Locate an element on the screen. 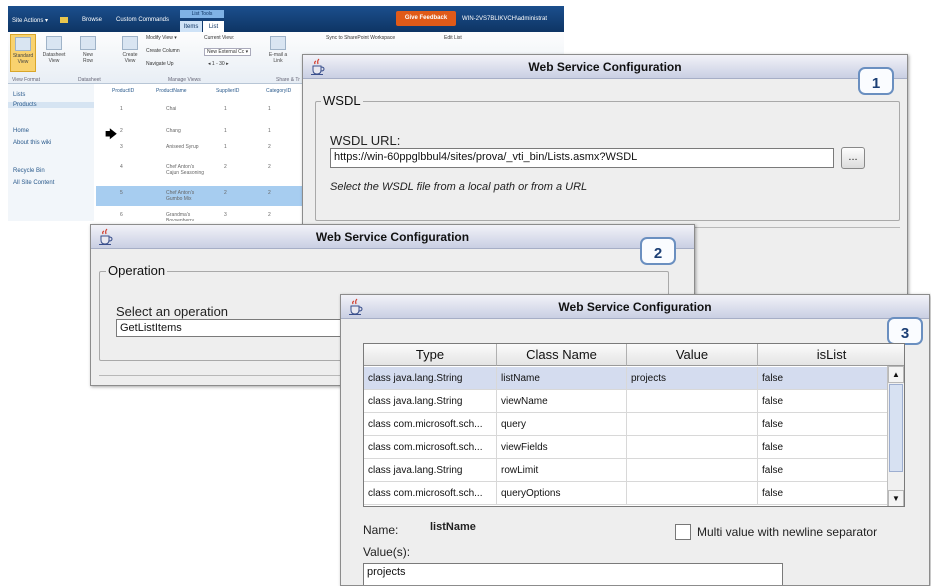  user-name: WIN-2VS7BLIKVCH\administrat is located at coordinates (504, 19).